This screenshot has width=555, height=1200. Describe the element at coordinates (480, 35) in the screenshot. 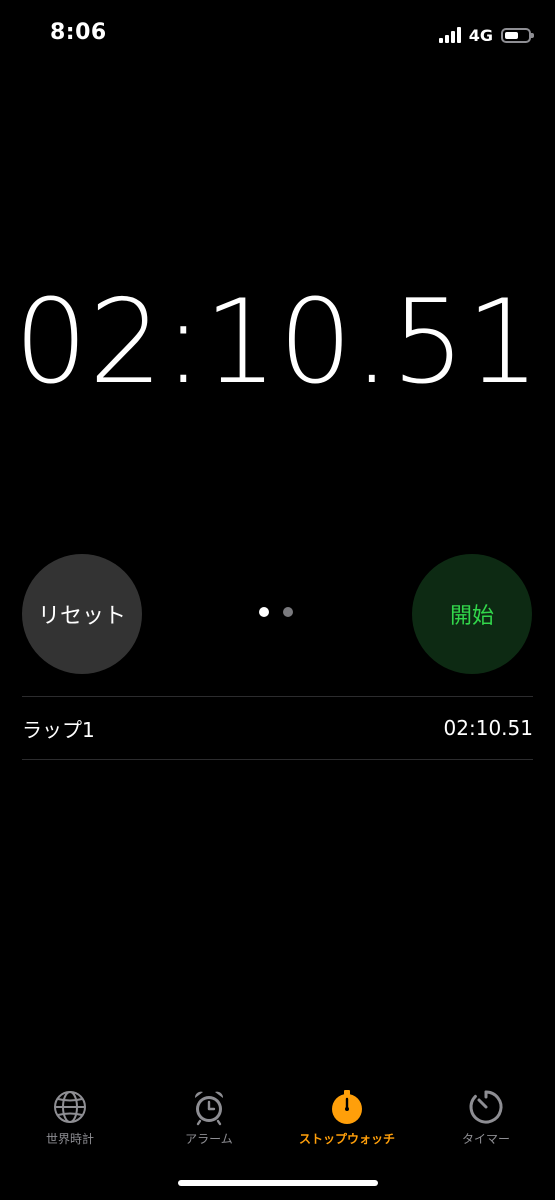

I see `network-type: 4G` at that location.